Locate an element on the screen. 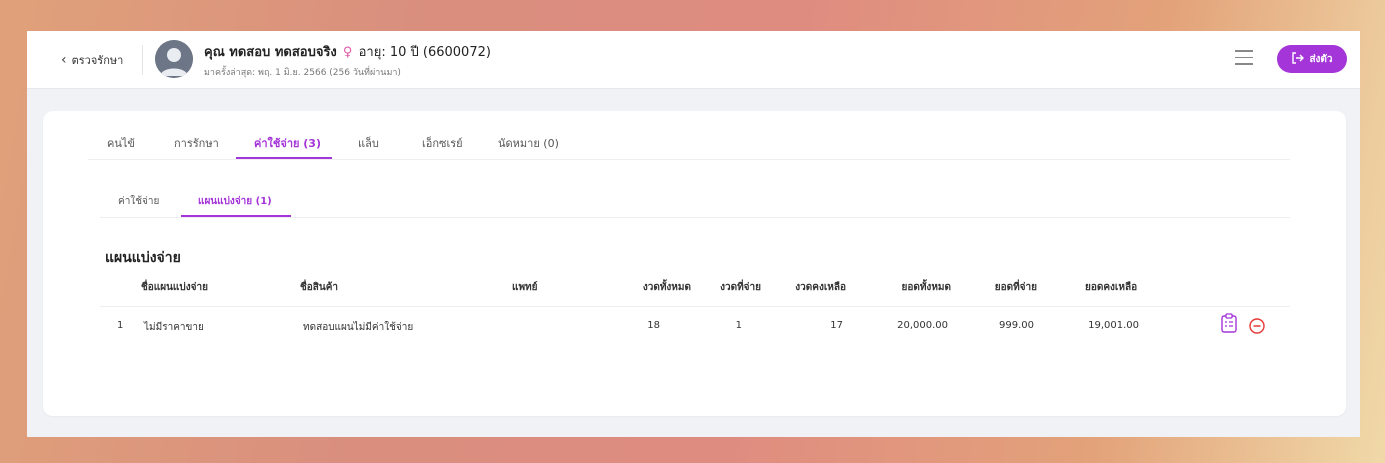 This screenshot has height=463, width=1385. column-header: แพทย์ is located at coordinates (525, 287).